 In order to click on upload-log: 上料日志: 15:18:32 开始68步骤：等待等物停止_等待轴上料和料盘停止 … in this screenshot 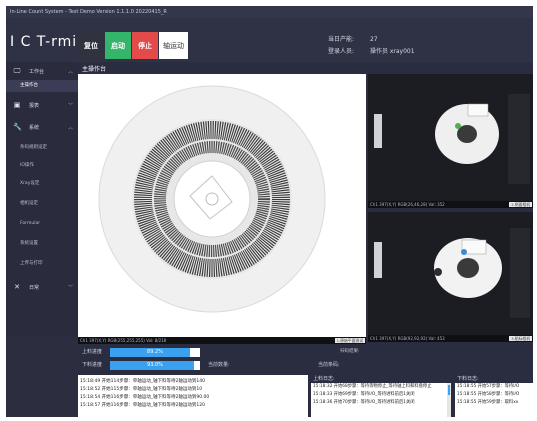, I will do `click(381, 396)`.